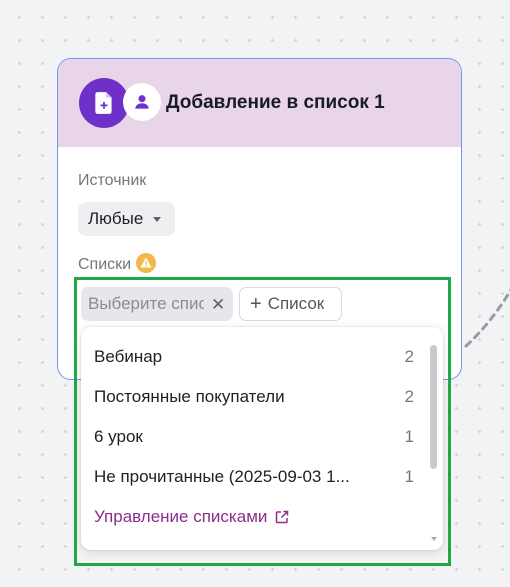 The width and height of the screenshot is (510, 587). What do you see at coordinates (181, 516) in the screenshot?
I see `manage-lists-label: Управление списками` at bounding box center [181, 516].